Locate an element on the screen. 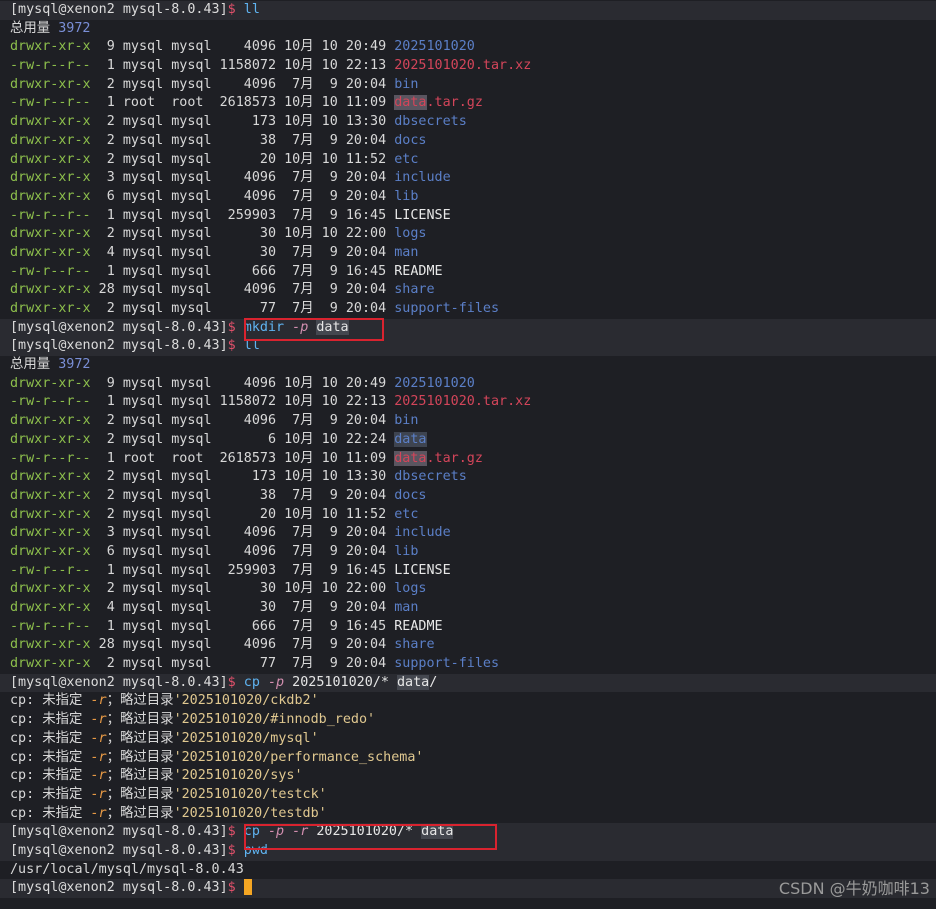 This screenshot has height=909, width=936. file-name: 2025101020 is located at coordinates (434, 47).